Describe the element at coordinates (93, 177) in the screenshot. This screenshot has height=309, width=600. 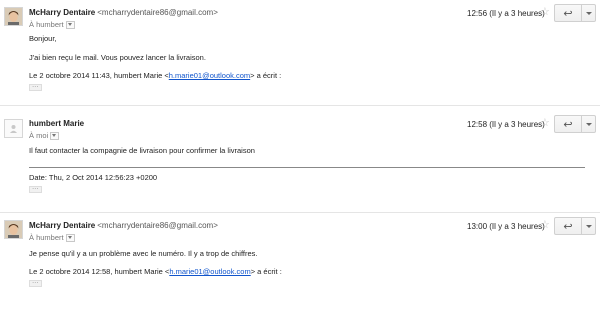
I see `date-line: Date: Thu, 2 Oct 2014 12:56:23 +0200` at that location.